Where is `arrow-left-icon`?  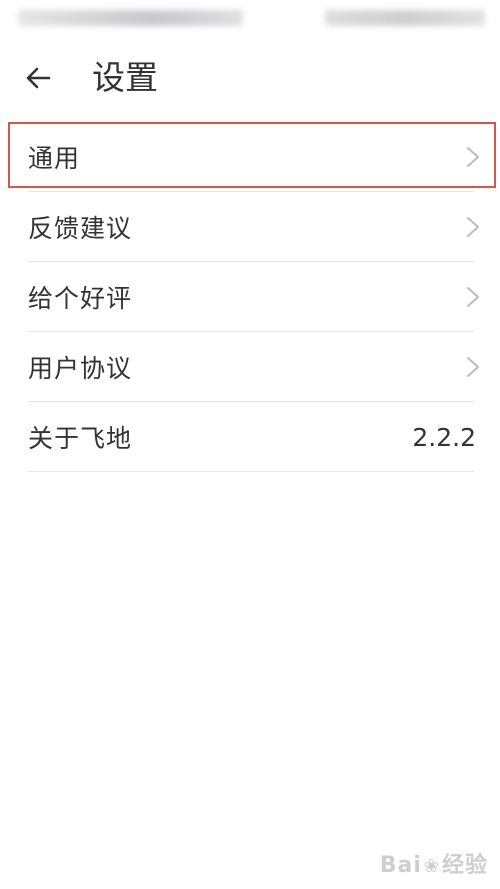
arrow-left-icon is located at coordinates (38, 78).